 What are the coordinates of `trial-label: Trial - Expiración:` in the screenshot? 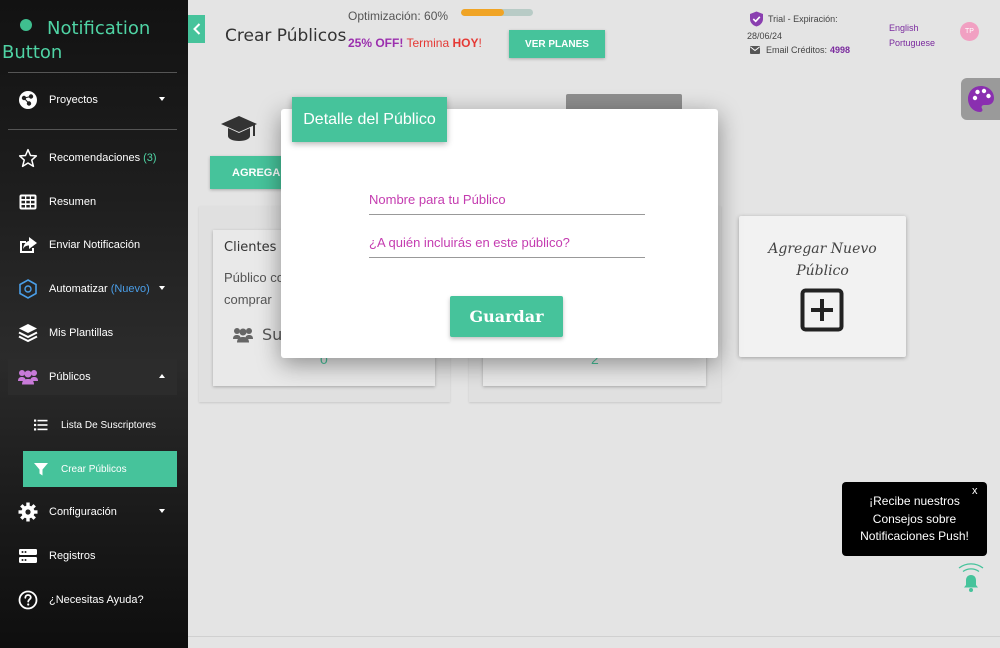 It's located at (803, 19).